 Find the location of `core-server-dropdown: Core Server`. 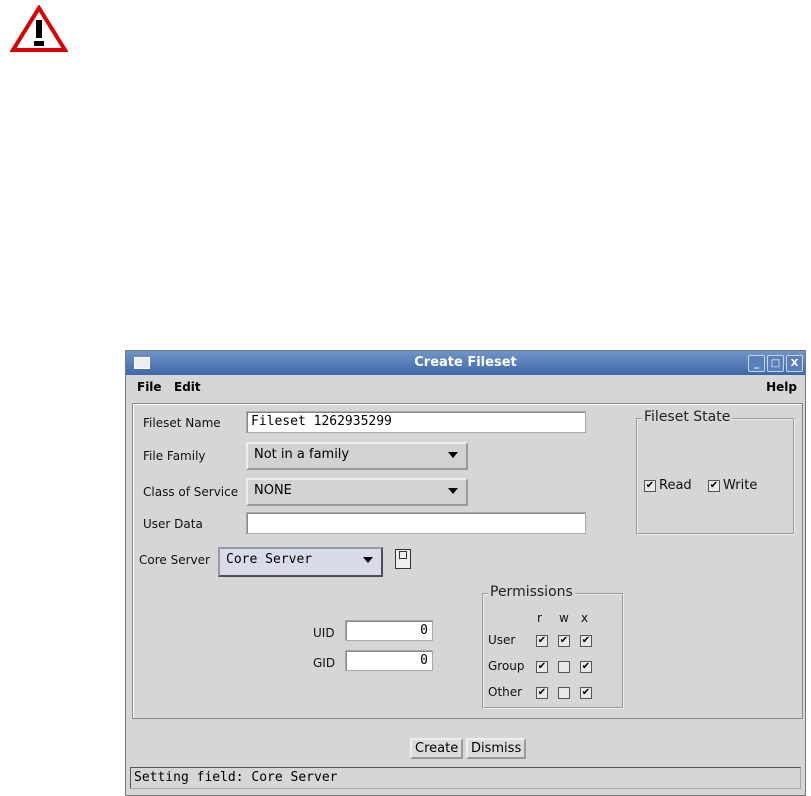

core-server-dropdown: Core Server is located at coordinates (300, 562).